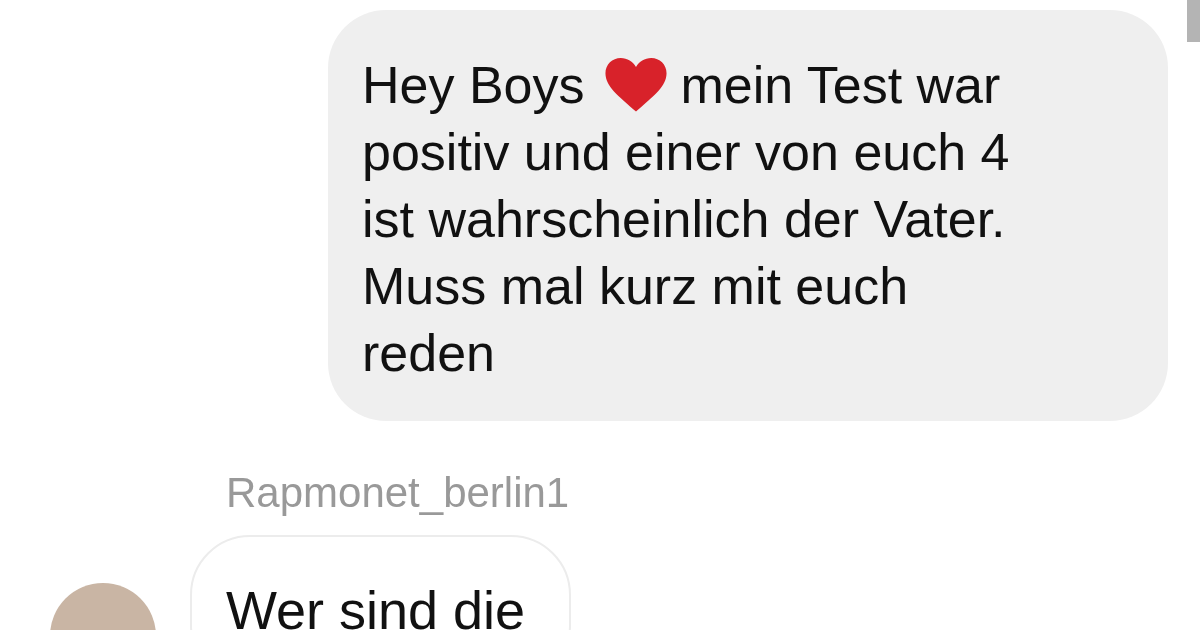 This screenshot has width=1200, height=630. Describe the element at coordinates (840, 85) in the screenshot. I see `message-text: mein Test war` at that location.